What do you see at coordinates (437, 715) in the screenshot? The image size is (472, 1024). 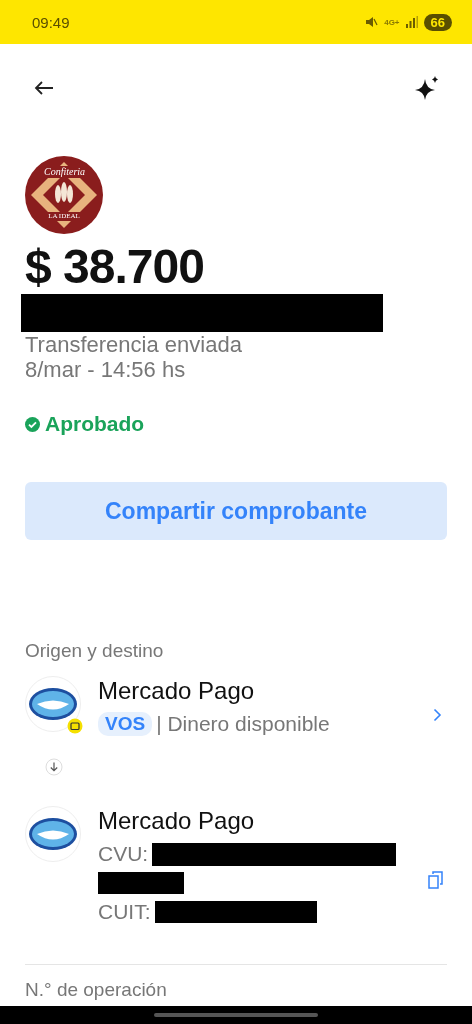 I see `chevron-right-icon` at bounding box center [437, 715].